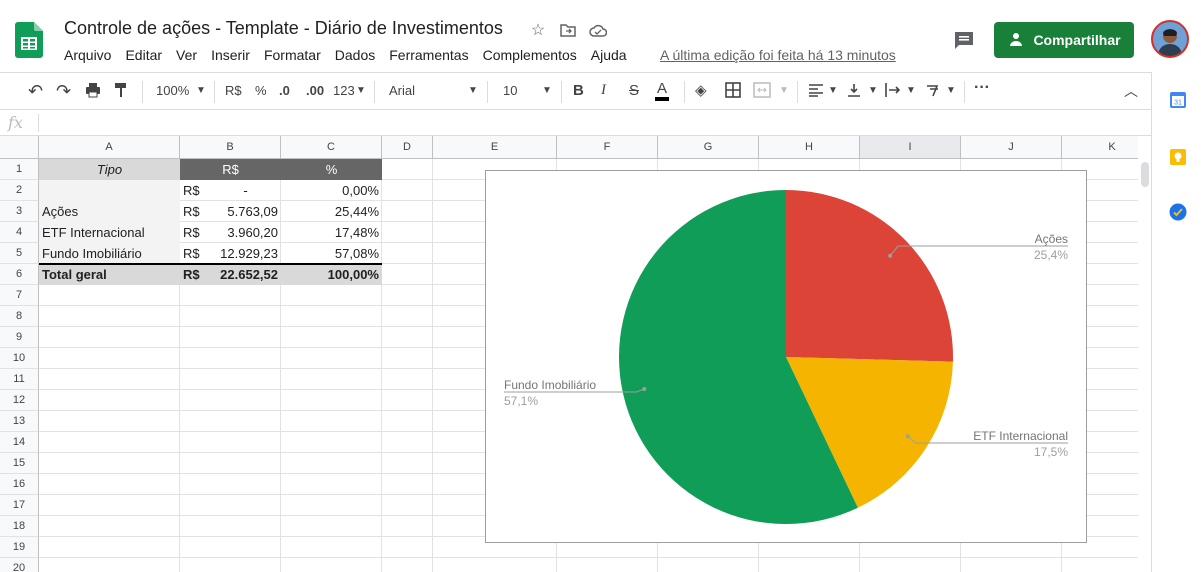 The height and width of the screenshot is (572, 1201). What do you see at coordinates (29, 40) in the screenshot?
I see `sheets-logo-icon` at bounding box center [29, 40].